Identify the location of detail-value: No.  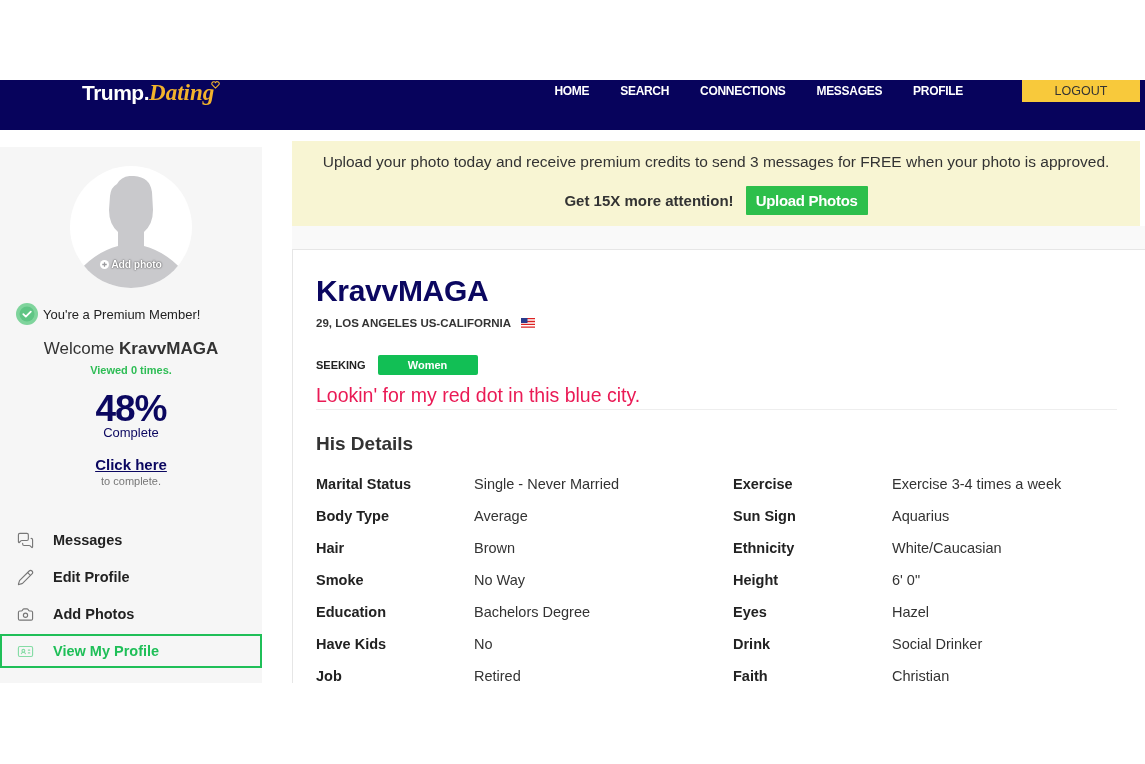
(483, 644).